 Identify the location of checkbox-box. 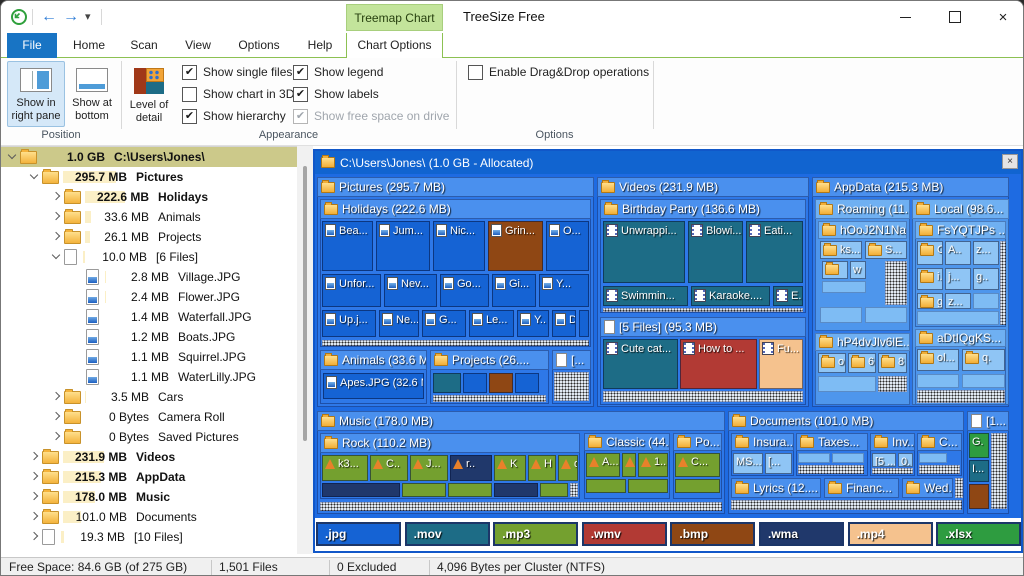
(475, 72).